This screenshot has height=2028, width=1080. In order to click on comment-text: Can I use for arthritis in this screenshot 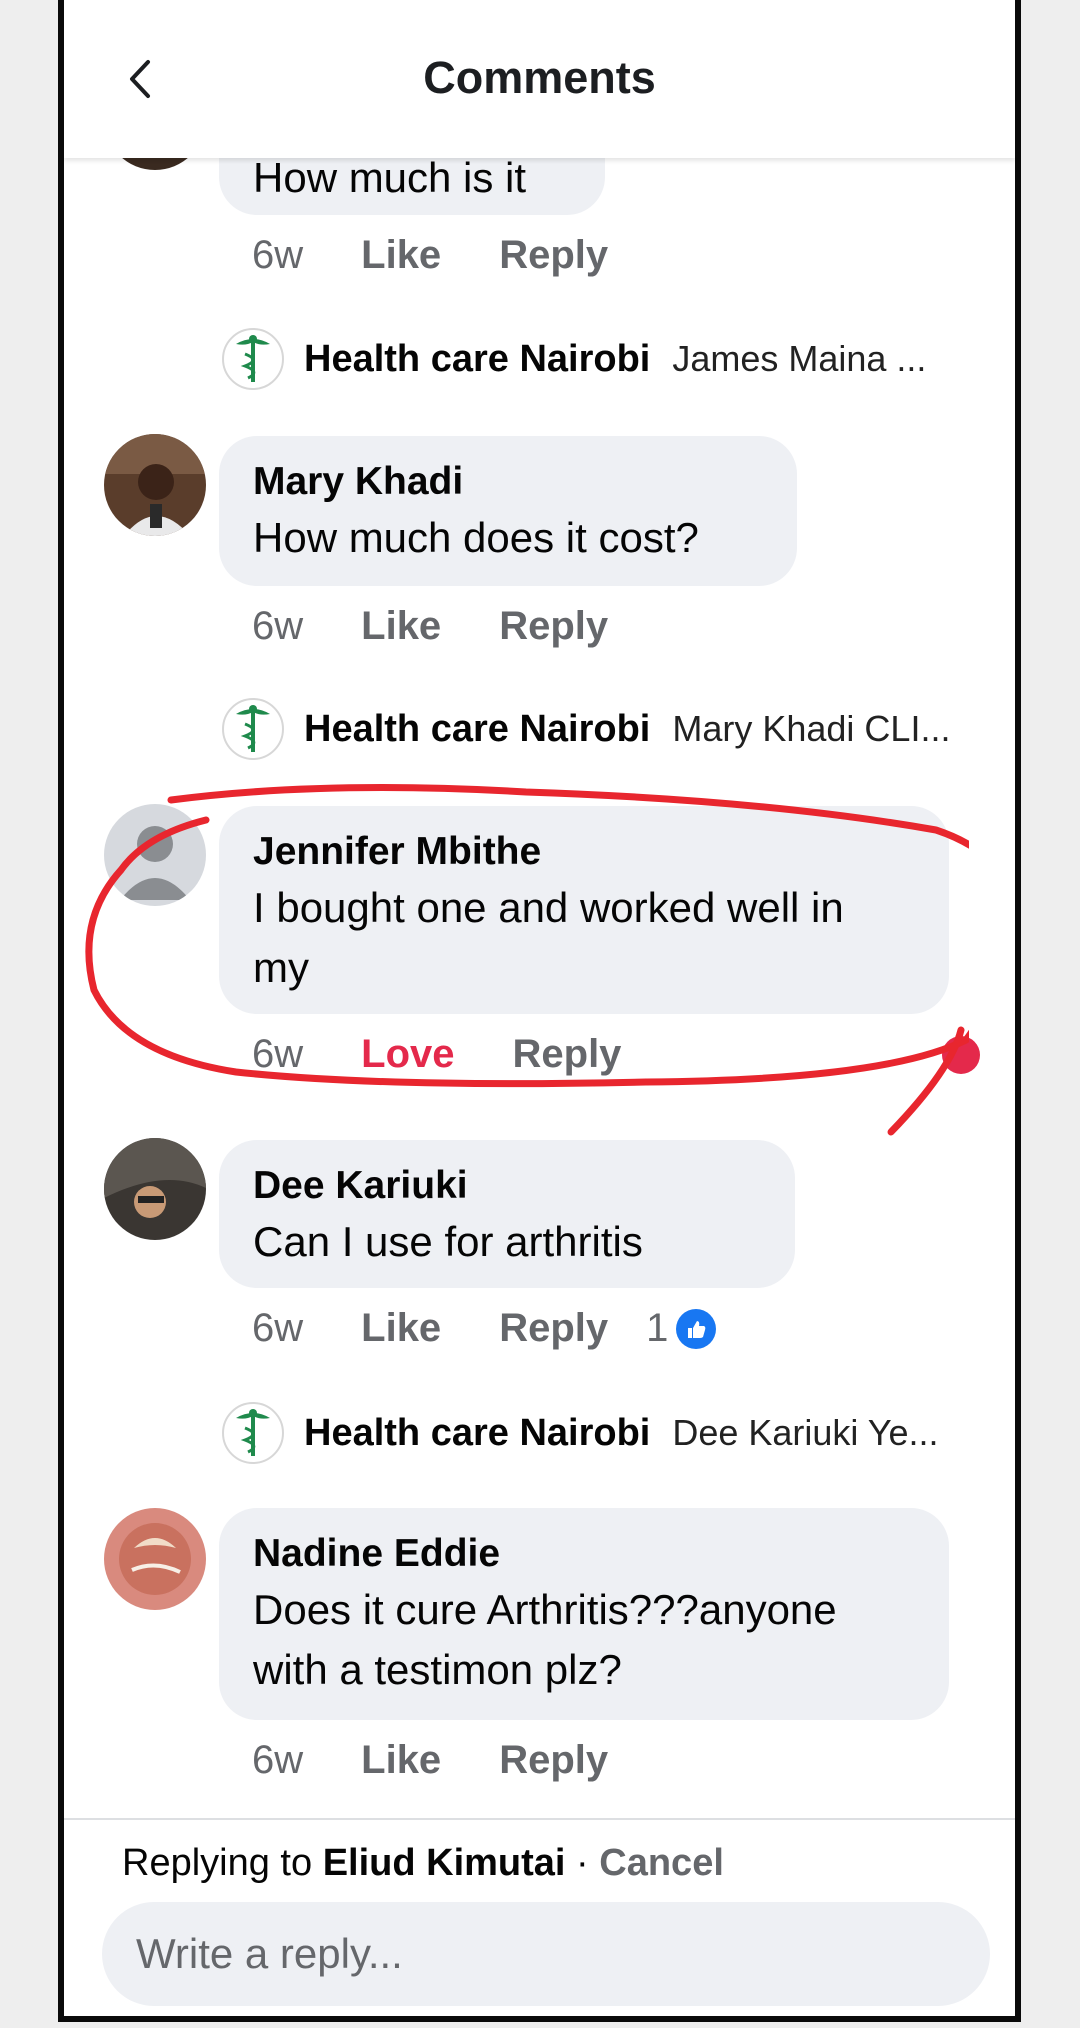, I will do `click(448, 1241)`.